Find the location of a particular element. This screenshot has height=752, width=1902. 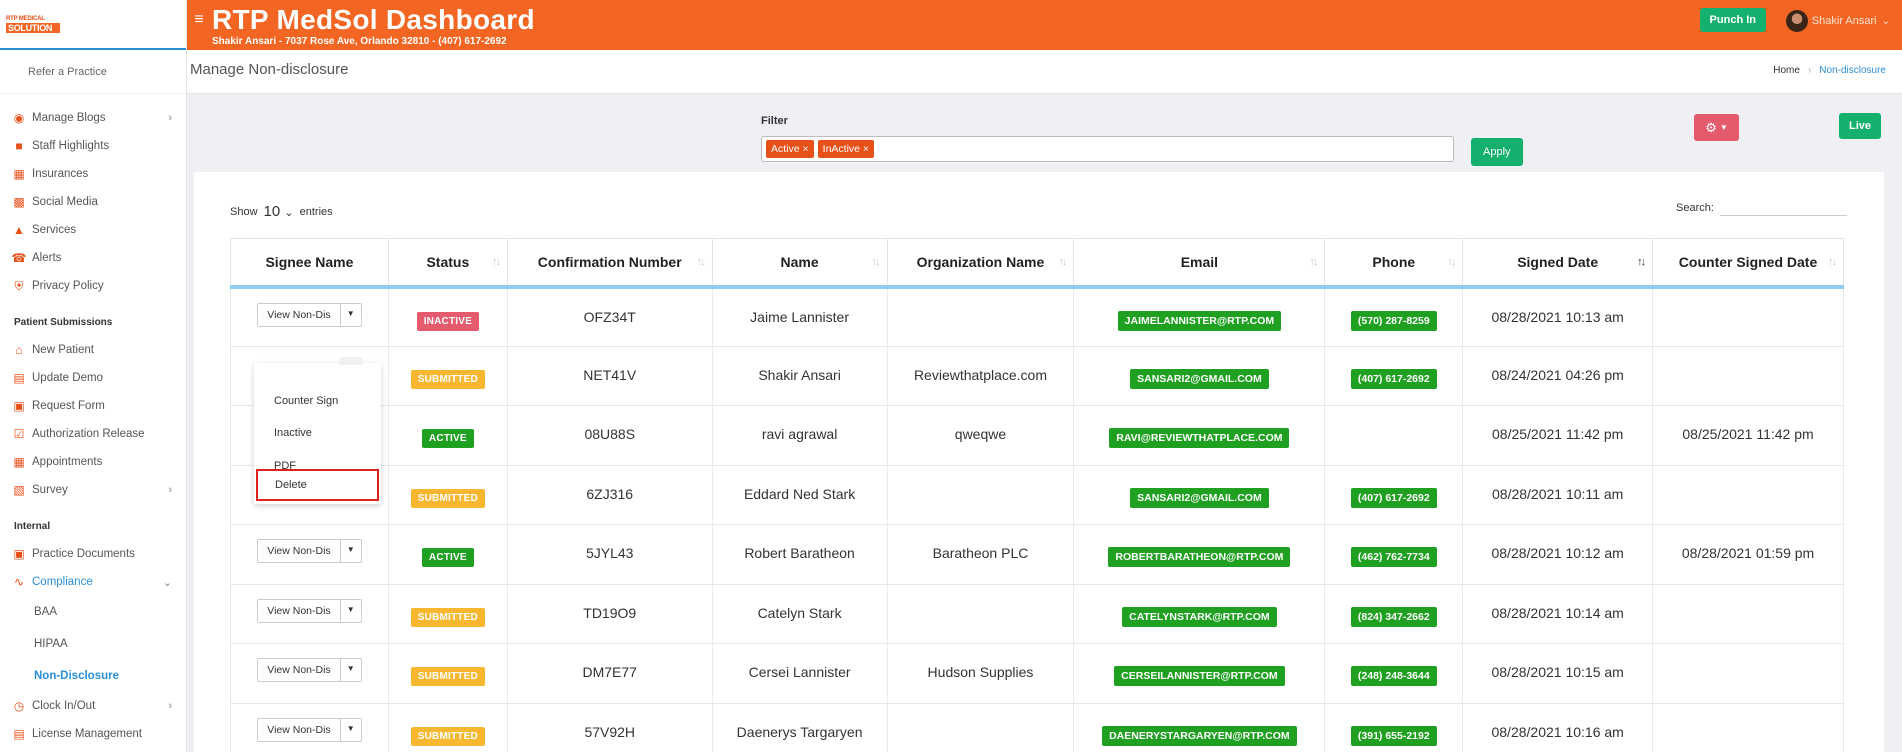

sidebar-item-privacy-policy: ⛨ Privacy Policy is located at coordinates (93, 286).